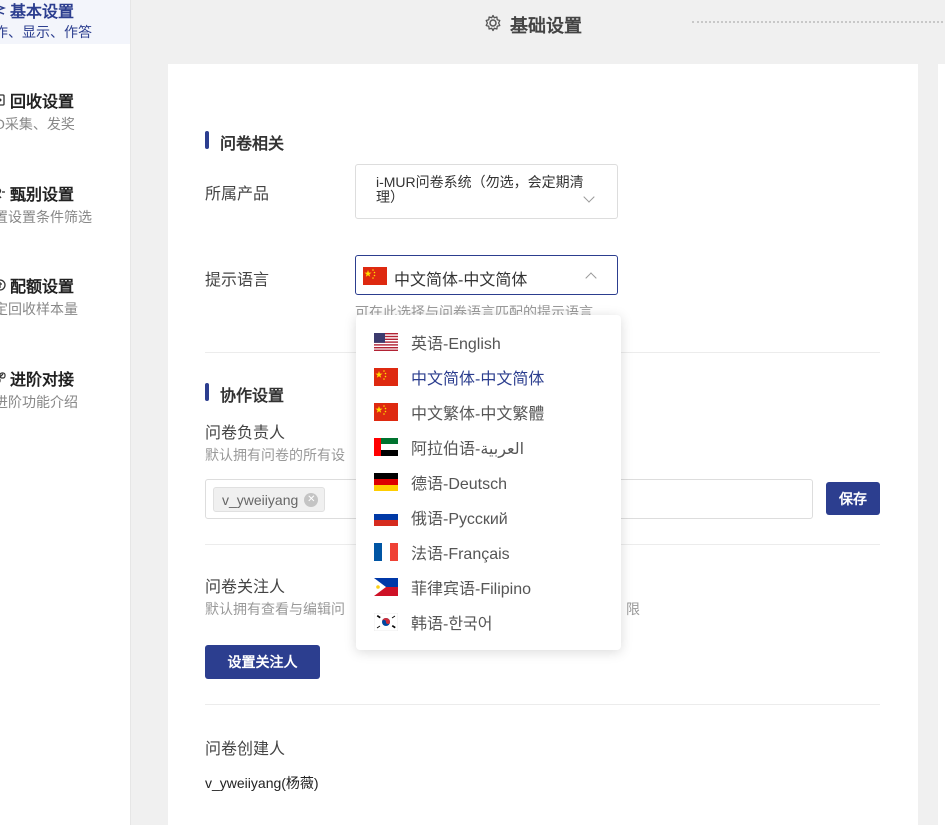 This screenshot has height=825, width=945. Describe the element at coordinates (474, 309) in the screenshot. I see `language-helper: 可在此选择与问卷语言匹配的提示语言` at that location.